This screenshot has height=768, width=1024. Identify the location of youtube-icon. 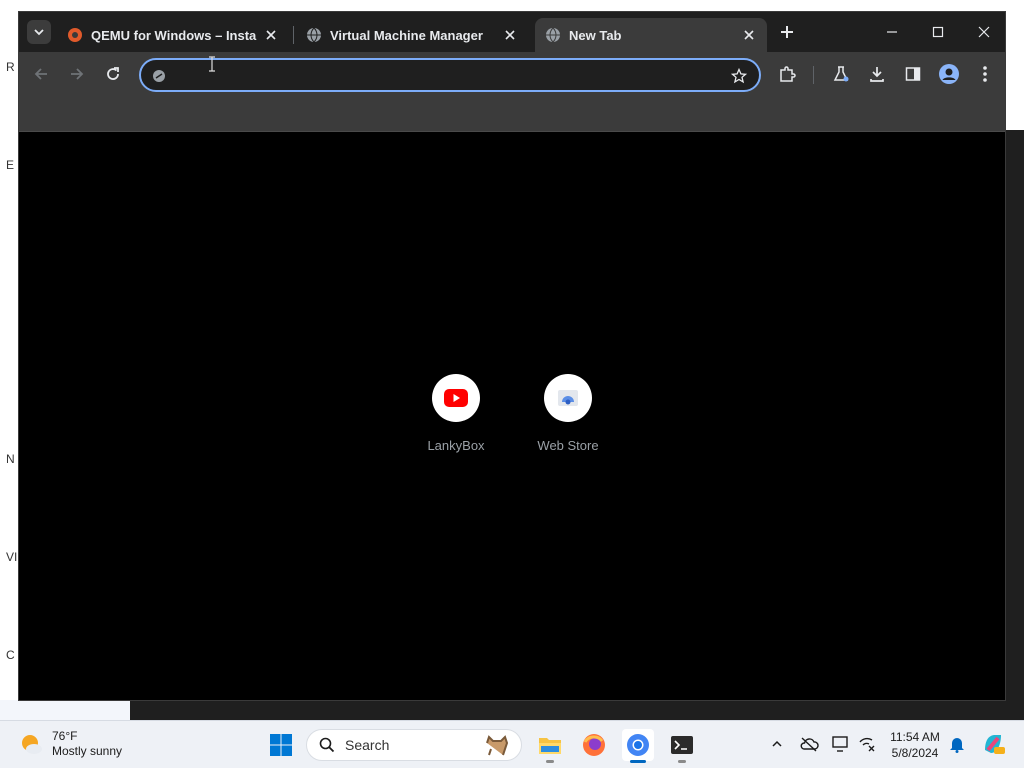
(456, 398).